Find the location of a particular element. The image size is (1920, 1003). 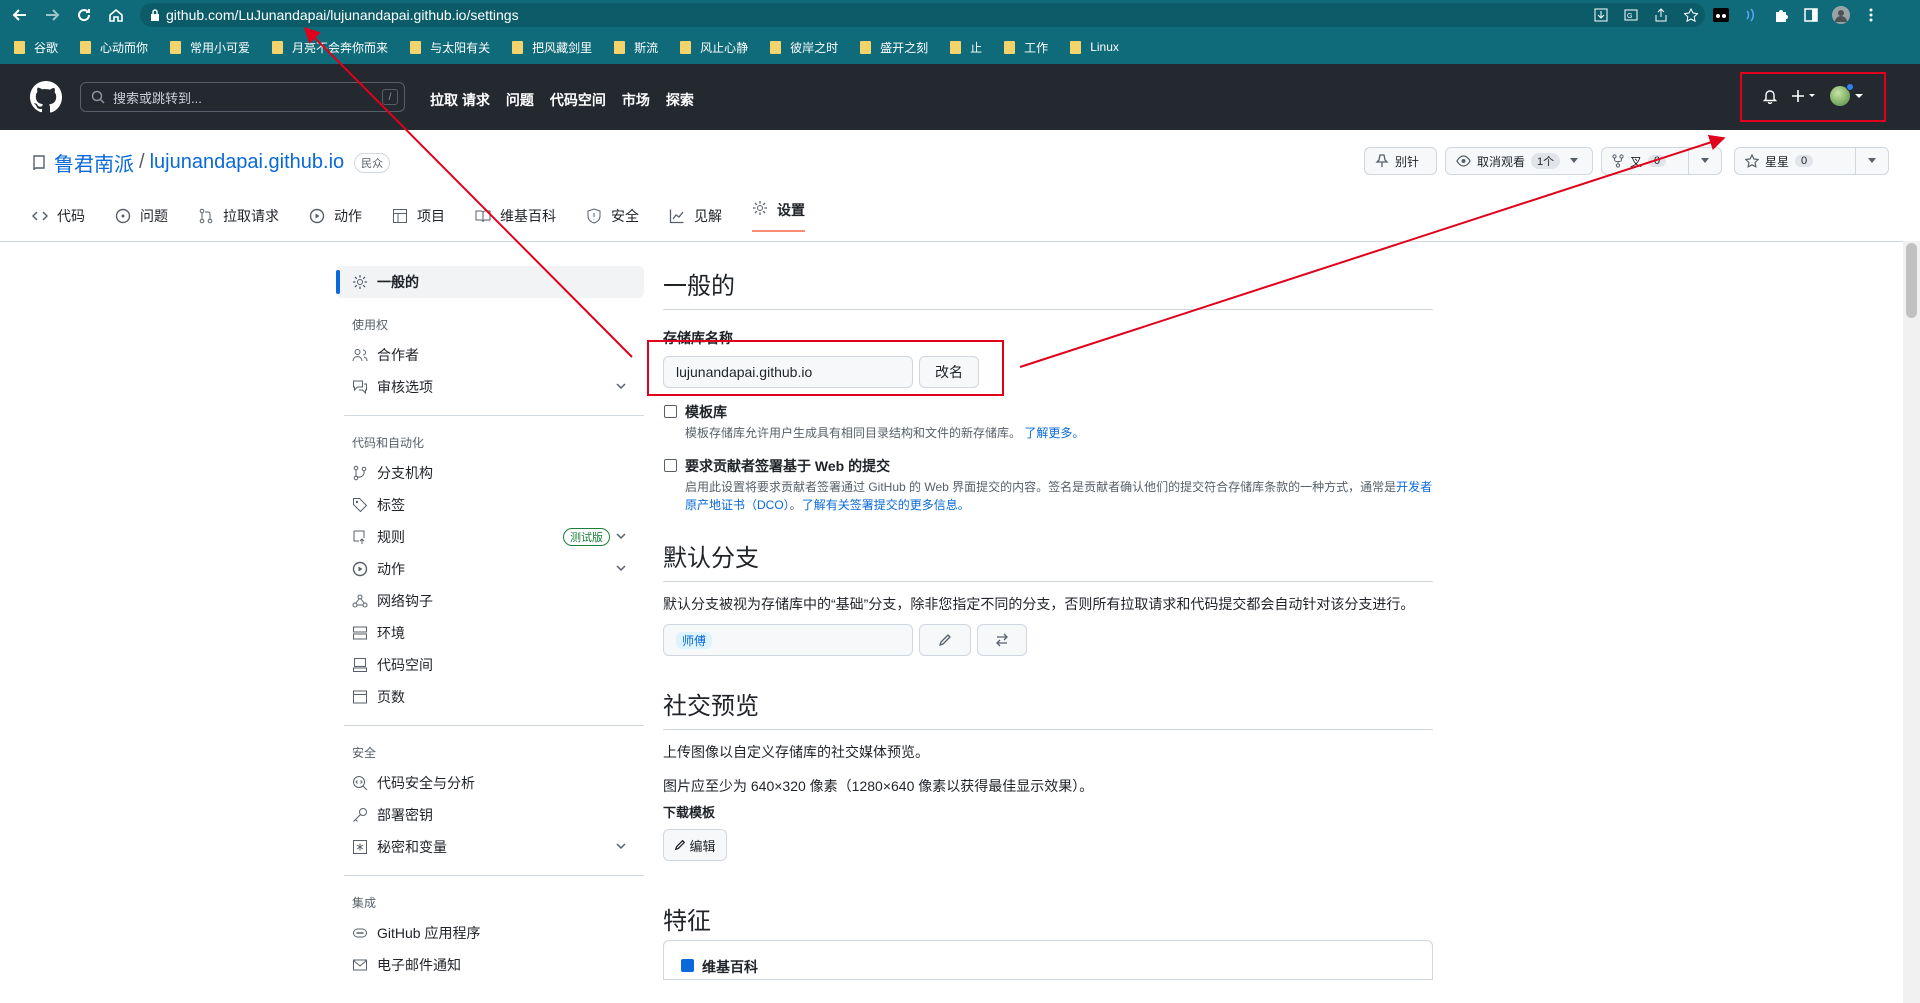

pin-button: 别针 is located at coordinates (1400, 161).